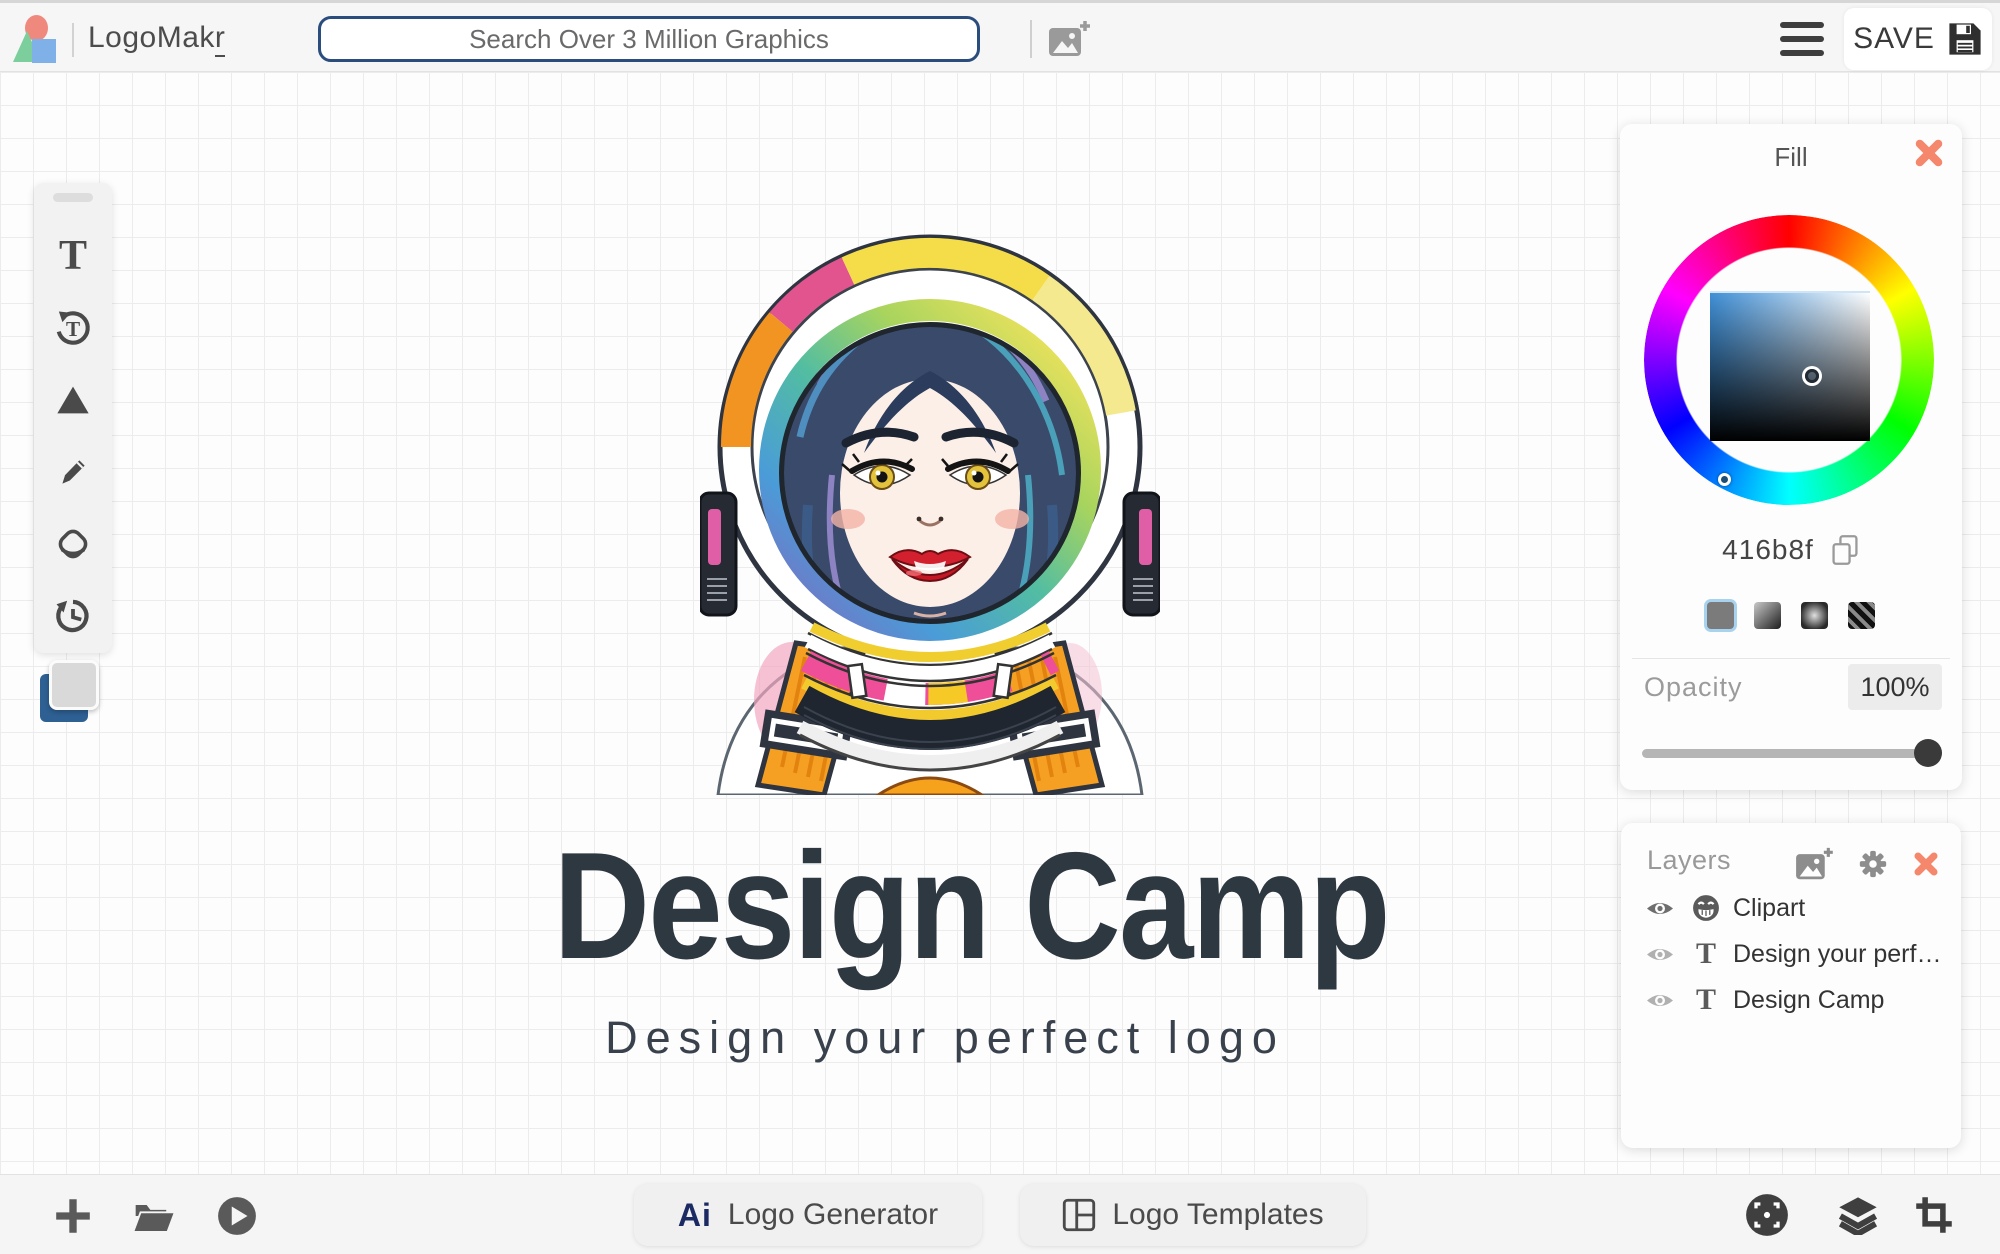 This screenshot has height=1254, width=2000. Describe the element at coordinates (1218, 1214) in the screenshot. I see `logo-templates-label: Logo Templates` at that location.